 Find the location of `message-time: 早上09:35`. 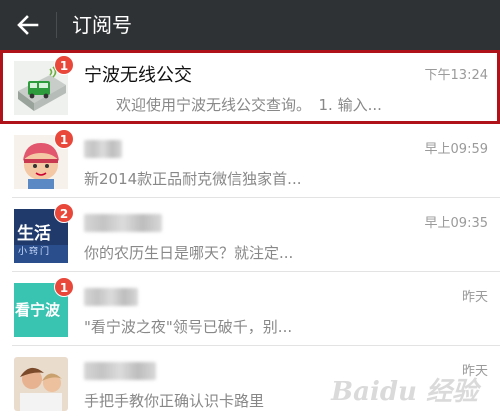

message-time: 早上09:35 is located at coordinates (456, 223).